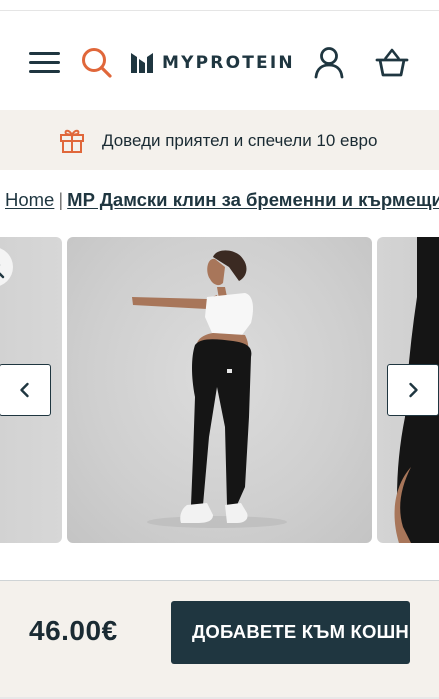 The width and height of the screenshot is (439, 699). I want to click on account-button, so click(329, 62).